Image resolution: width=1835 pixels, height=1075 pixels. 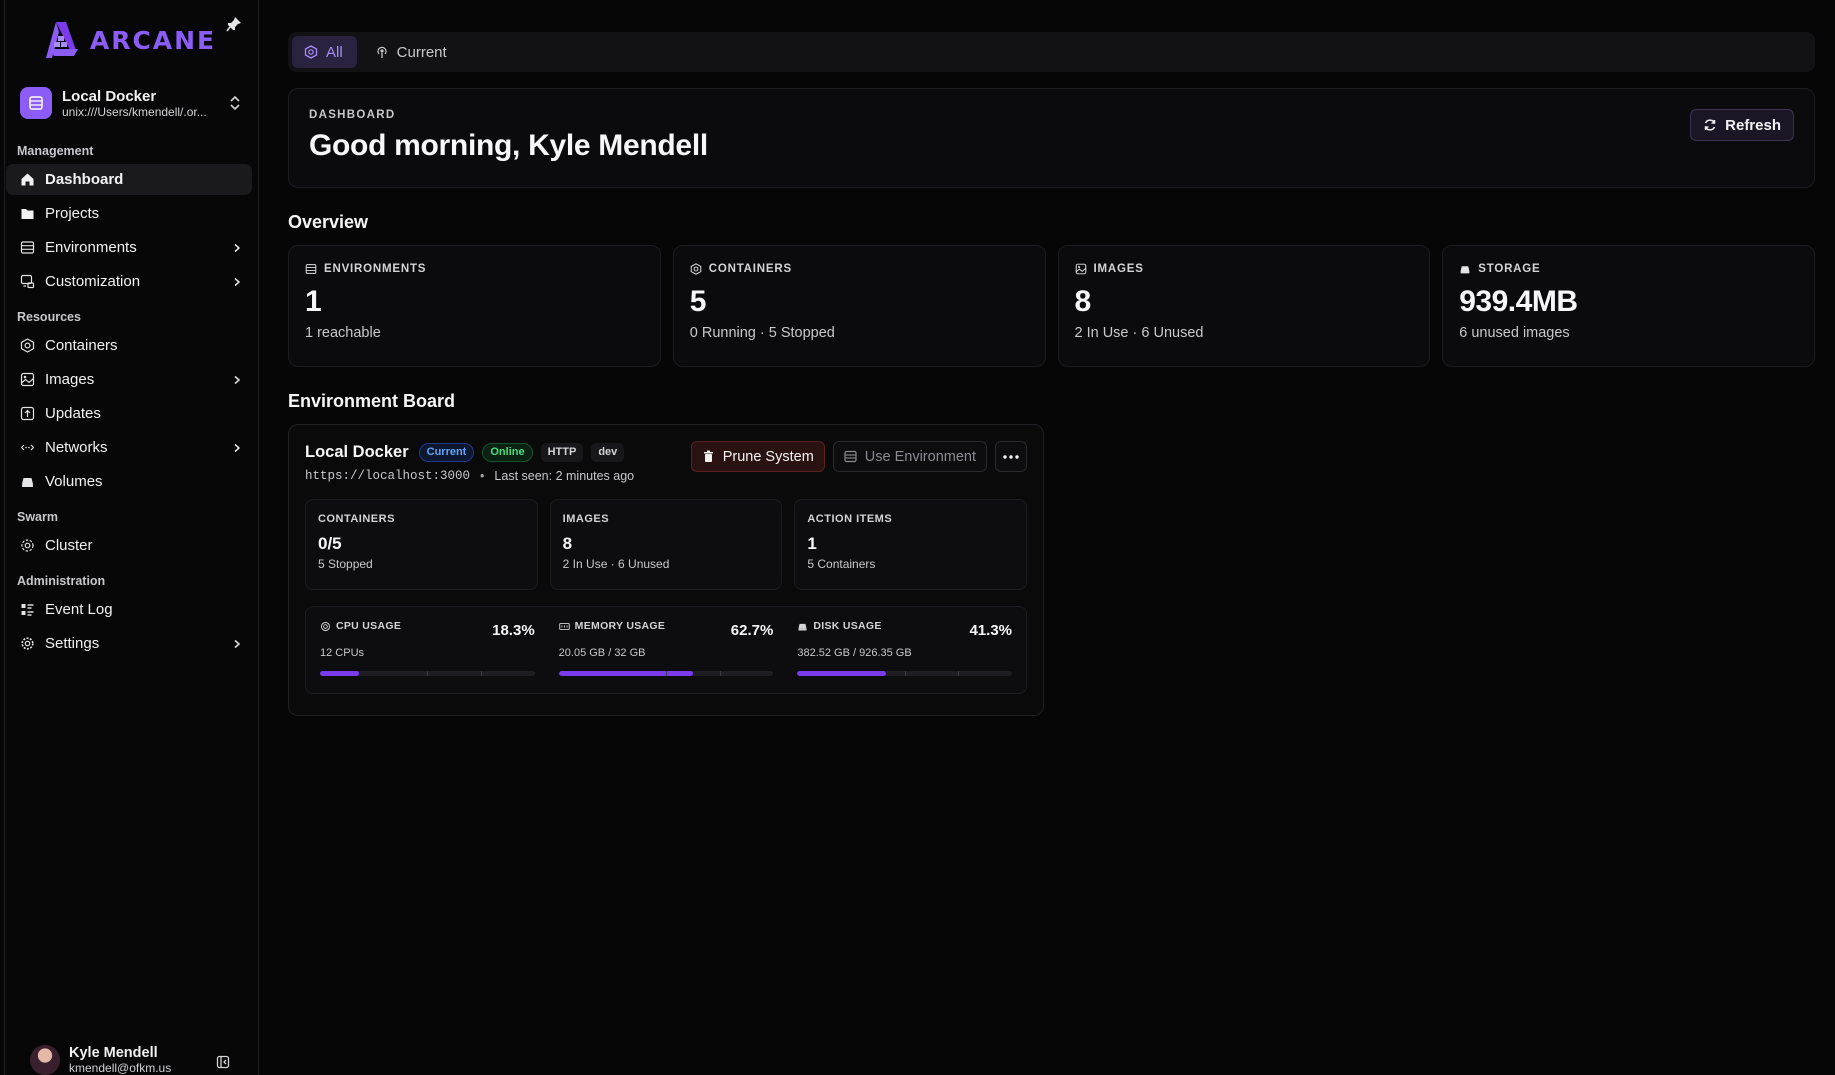 What do you see at coordinates (1244, 269) in the screenshot?
I see `stat-card-header: IMAGES` at bounding box center [1244, 269].